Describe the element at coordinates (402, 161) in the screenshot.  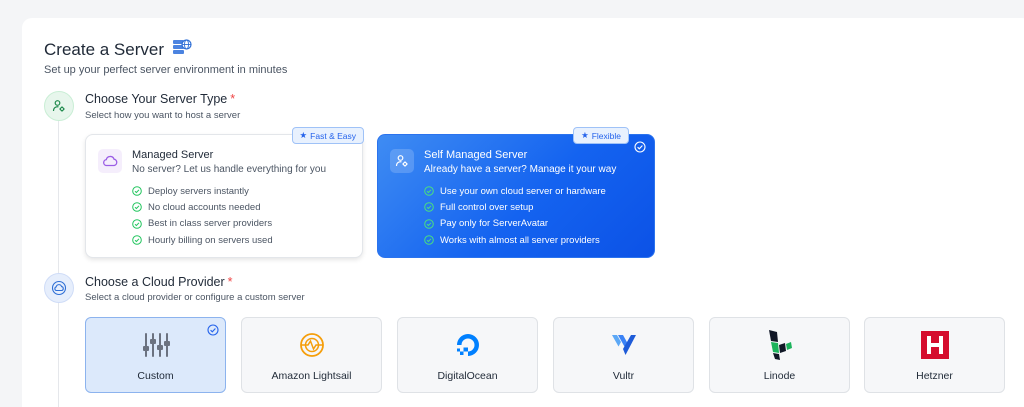
I see `user-gear-icon` at that location.